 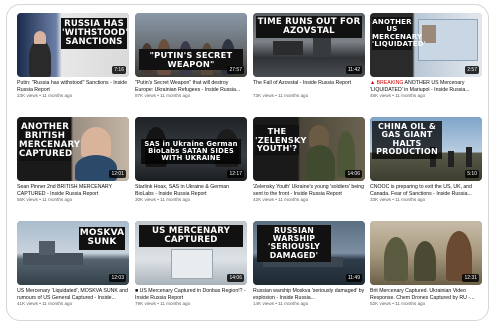 I want to click on breaking-badge: ▲ BREAKING, so click(x=387, y=83).